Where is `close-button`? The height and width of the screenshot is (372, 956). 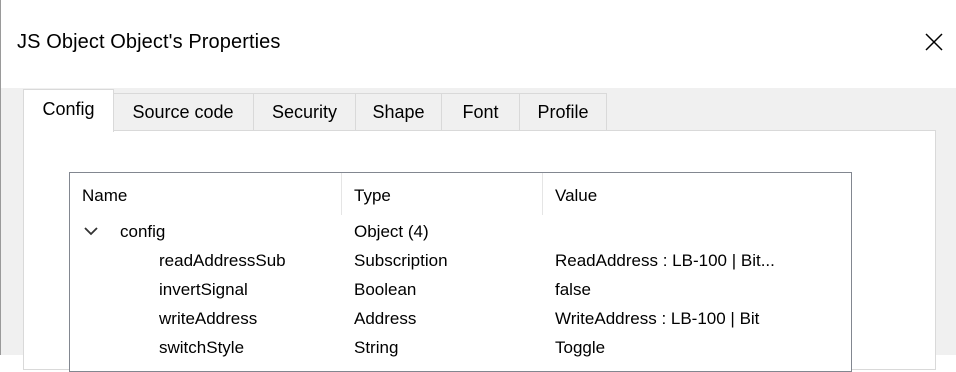
close-button is located at coordinates (934, 42).